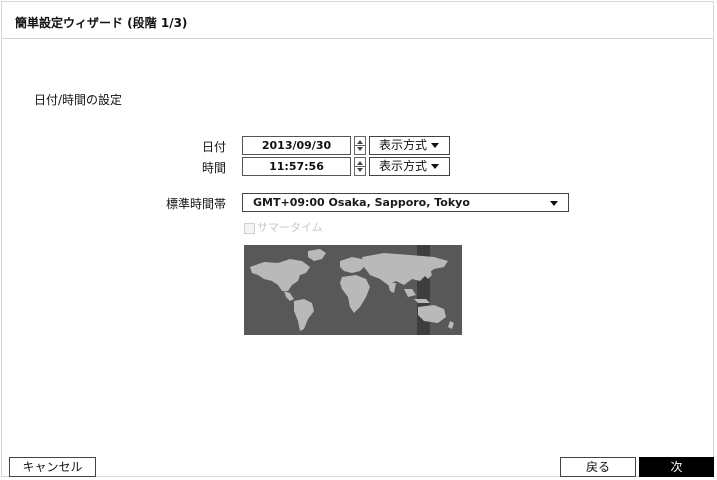 Image resolution: width=717 pixels, height=480 pixels. I want to click on world-map-image, so click(352, 290).